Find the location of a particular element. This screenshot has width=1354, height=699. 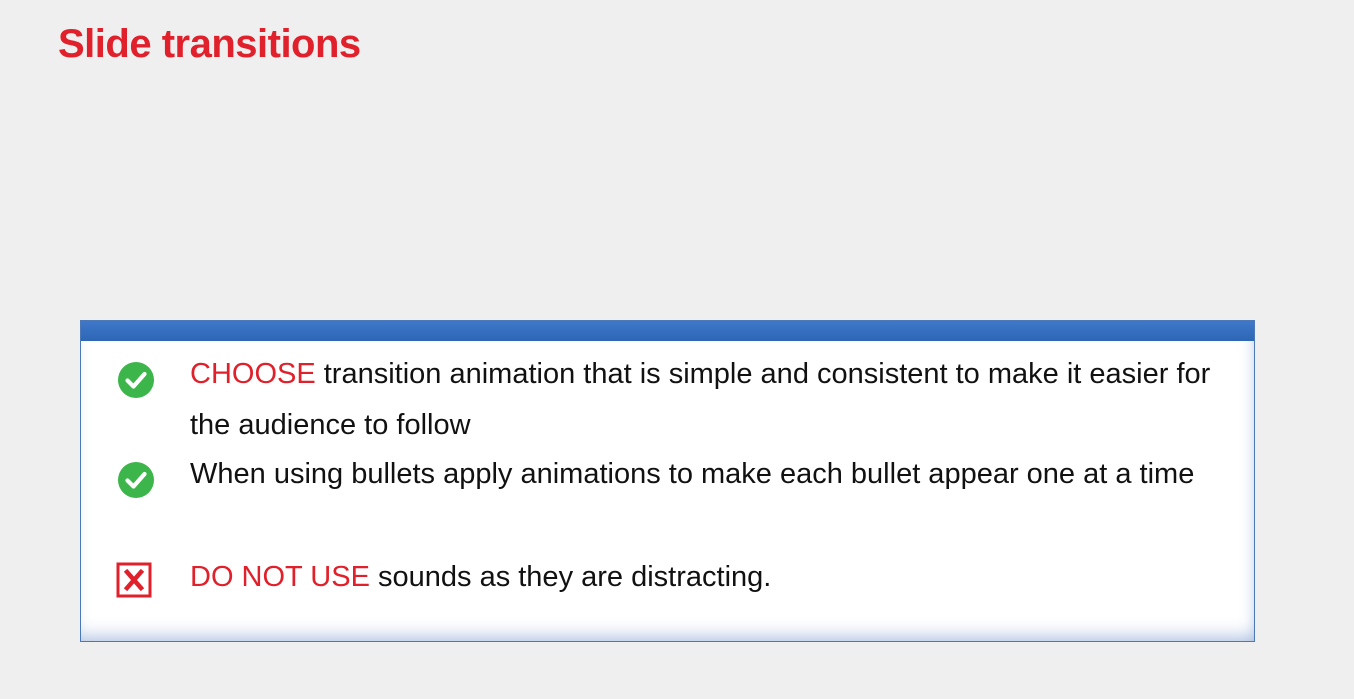

content-box-header-bar is located at coordinates (667, 331).